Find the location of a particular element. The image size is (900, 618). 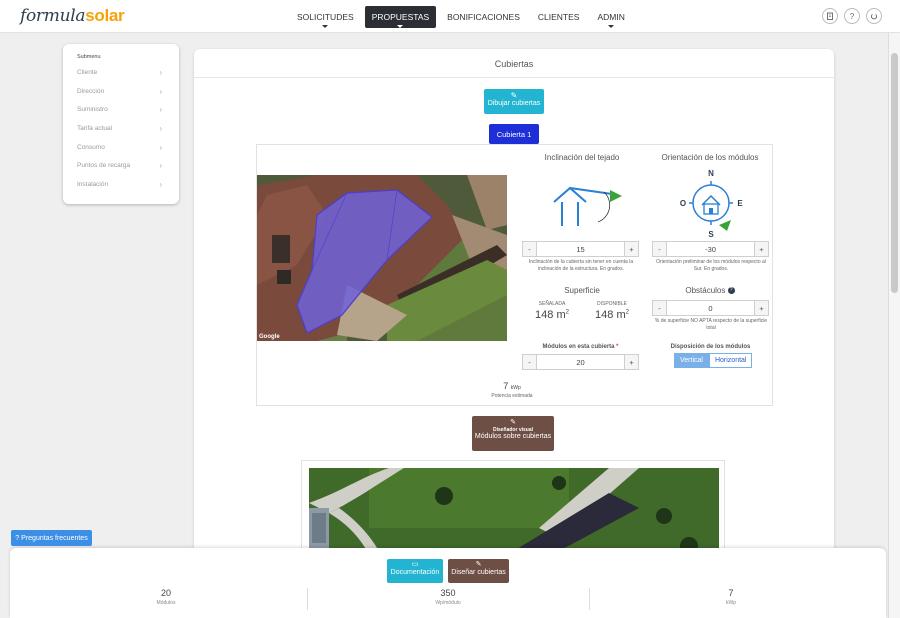

vertical-scrollbar is located at coordinates (894, 325).